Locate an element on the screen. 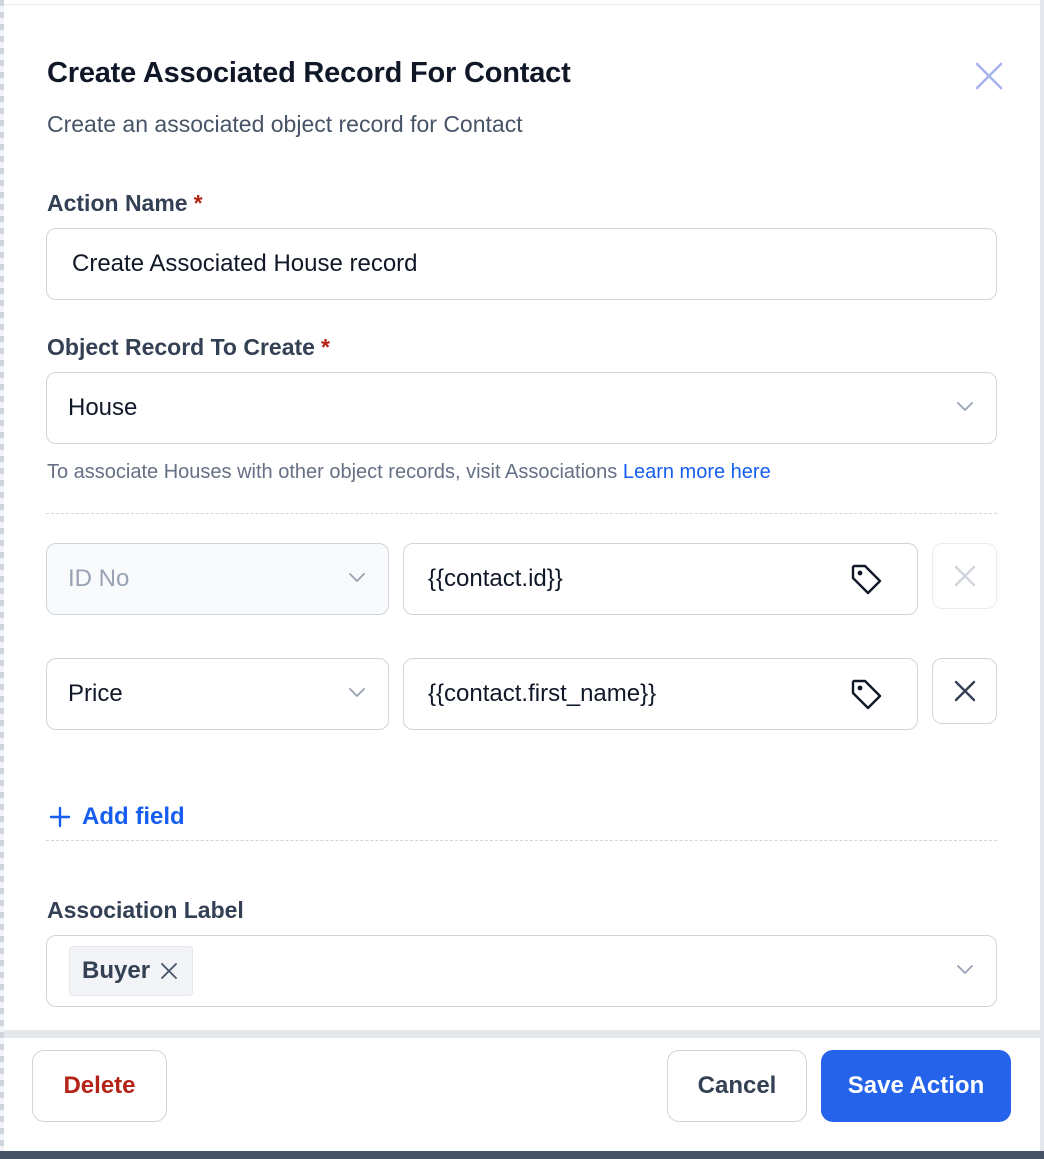 This screenshot has width=1044, height=1159. field-value-input: {{contact.first_name}} is located at coordinates (660, 694).